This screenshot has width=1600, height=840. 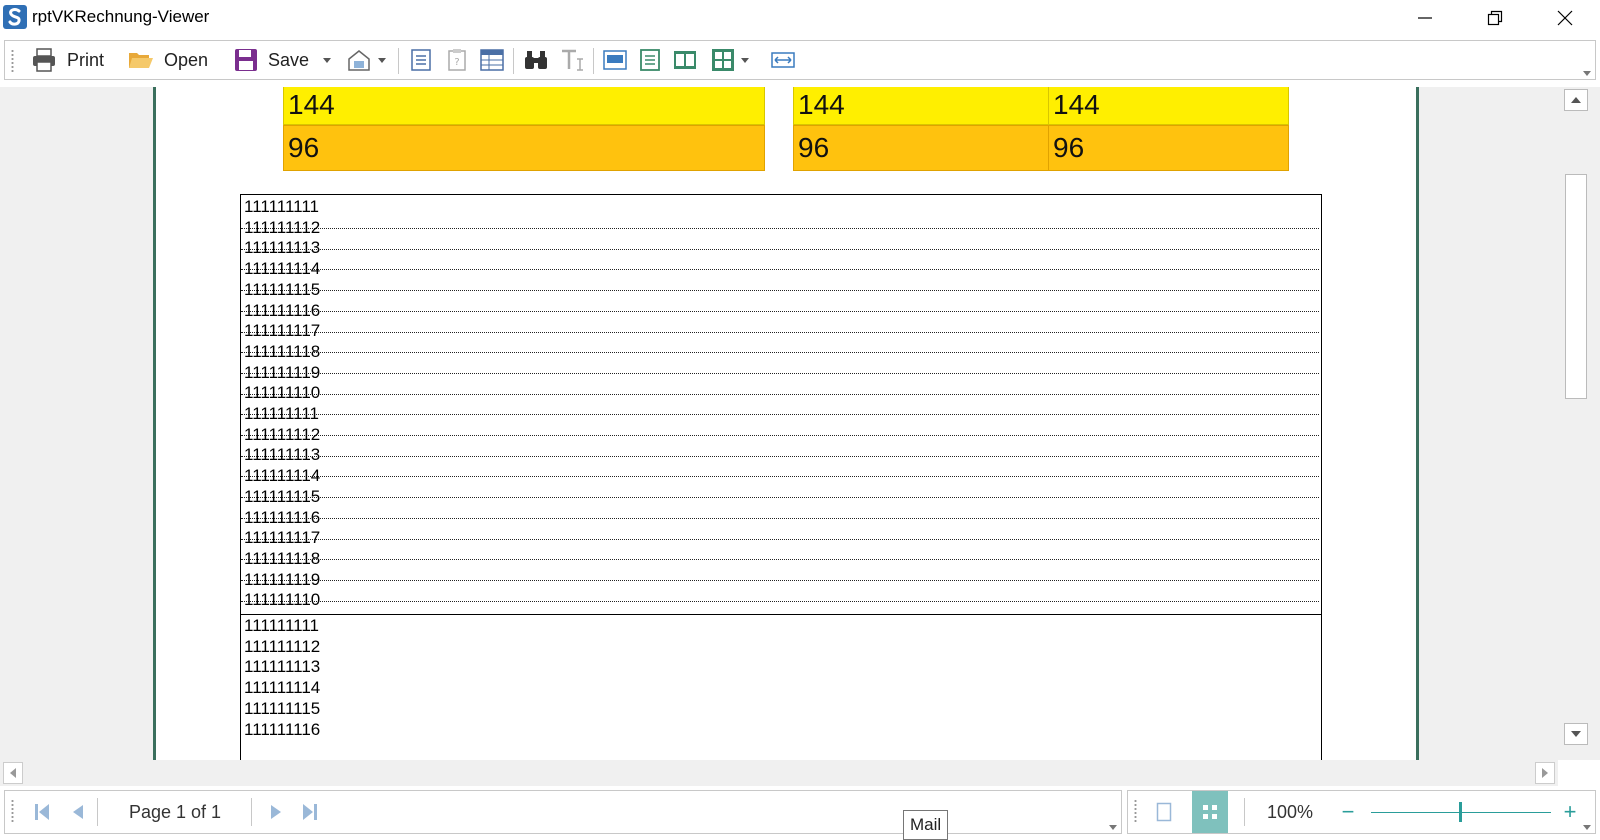 I want to click on caret-up-icon, so click(x=1576, y=100).